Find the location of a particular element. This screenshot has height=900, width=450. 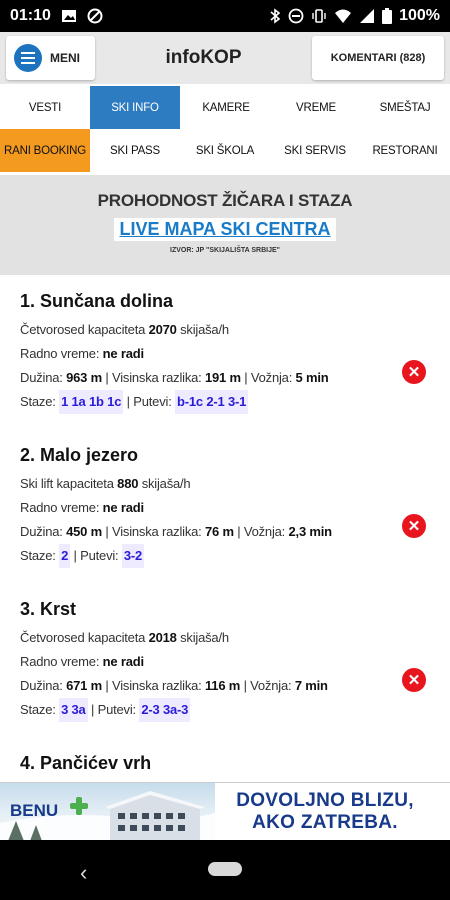

system-nav-bar: ‹ is located at coordinates (225, 870).